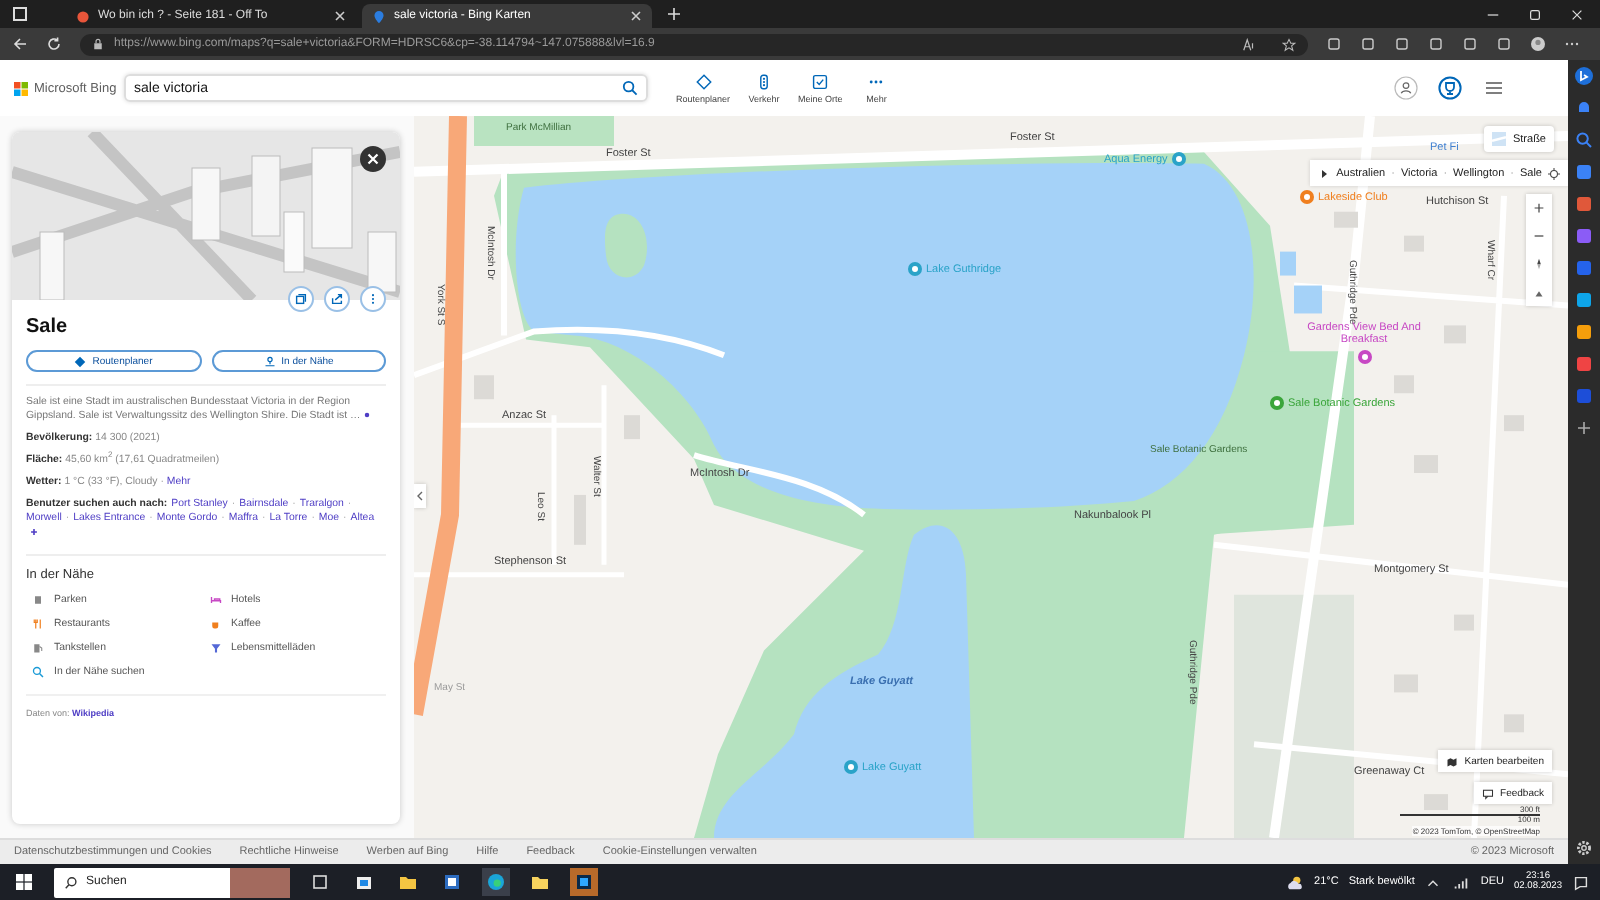 The width and height of the screenshot is (1600, 900). What do you see at coordinates (1452, 761) in the screenshot?
I see `map-icon` at bounding box center [1452, 761].